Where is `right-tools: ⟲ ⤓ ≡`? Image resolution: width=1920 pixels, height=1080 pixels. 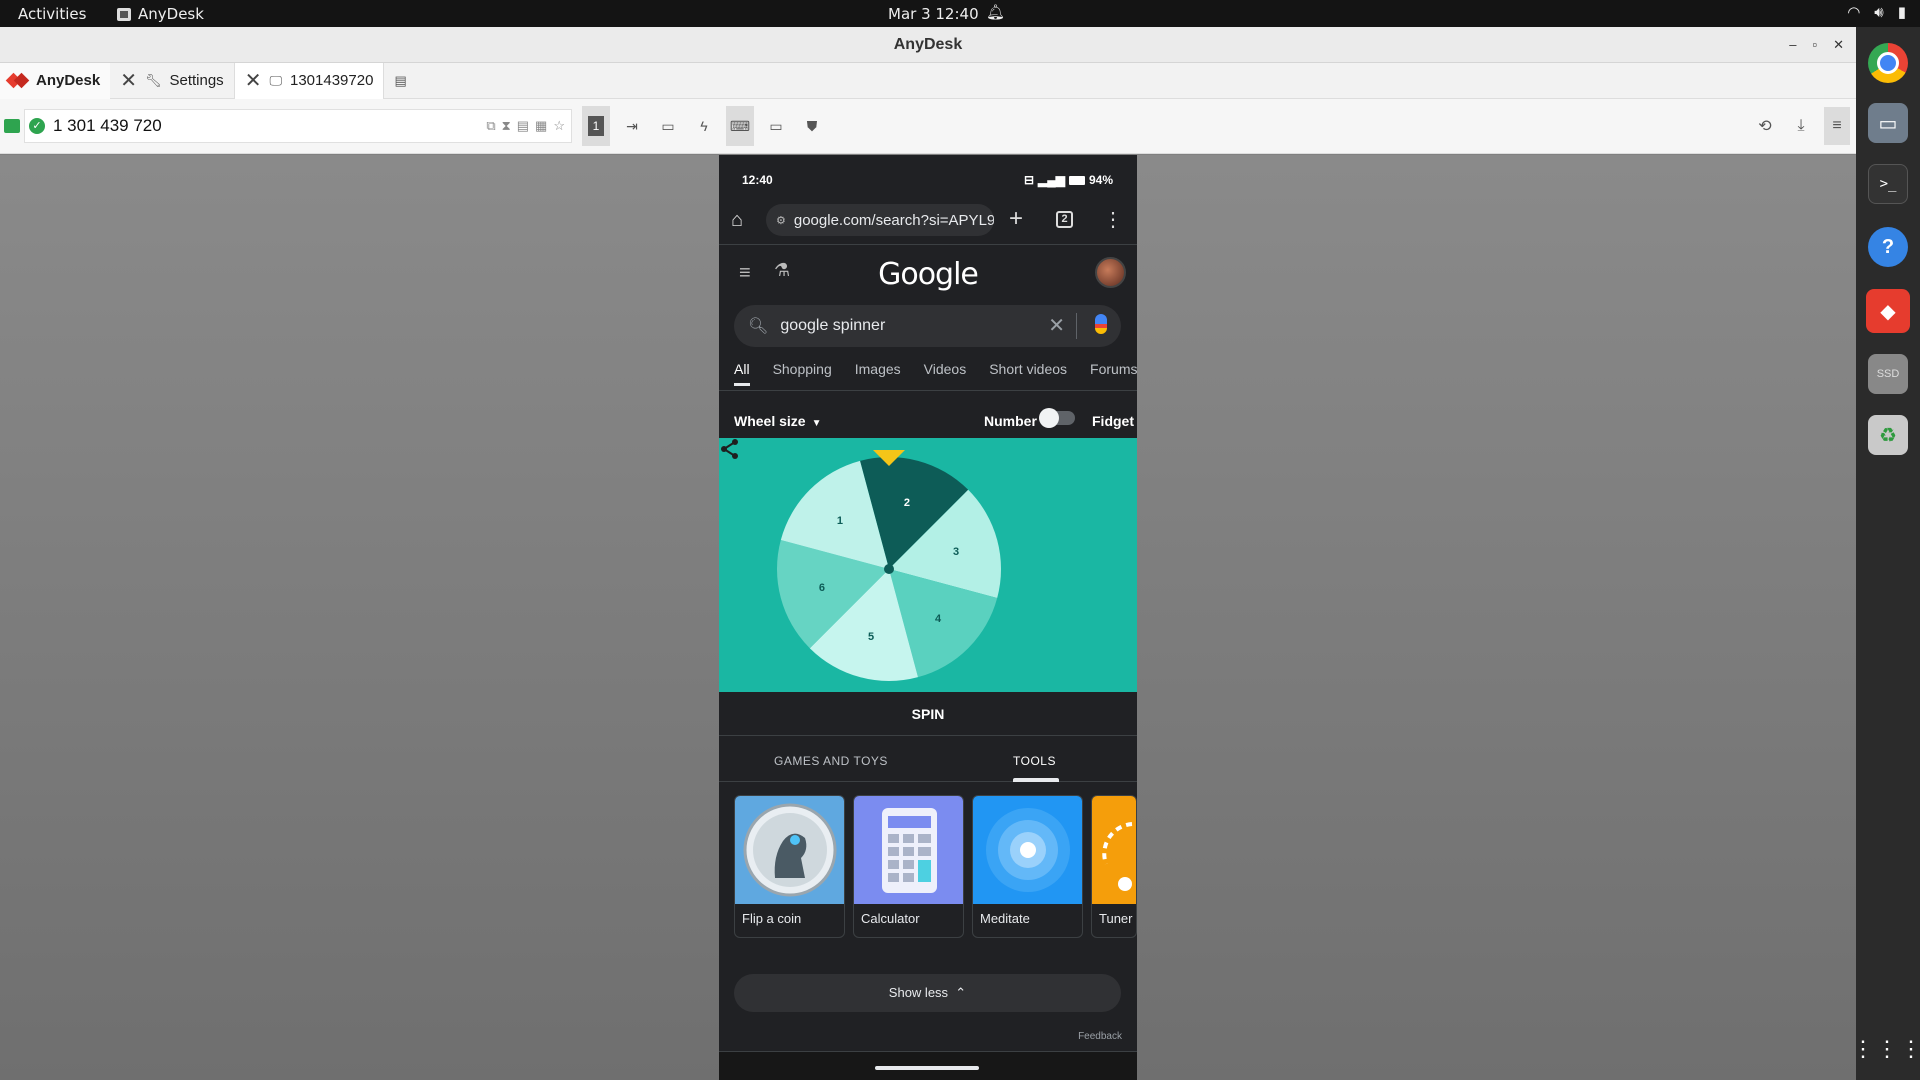 right-tools: ⟲ ⤓ ≡ is located at coordinates (1801, 126).